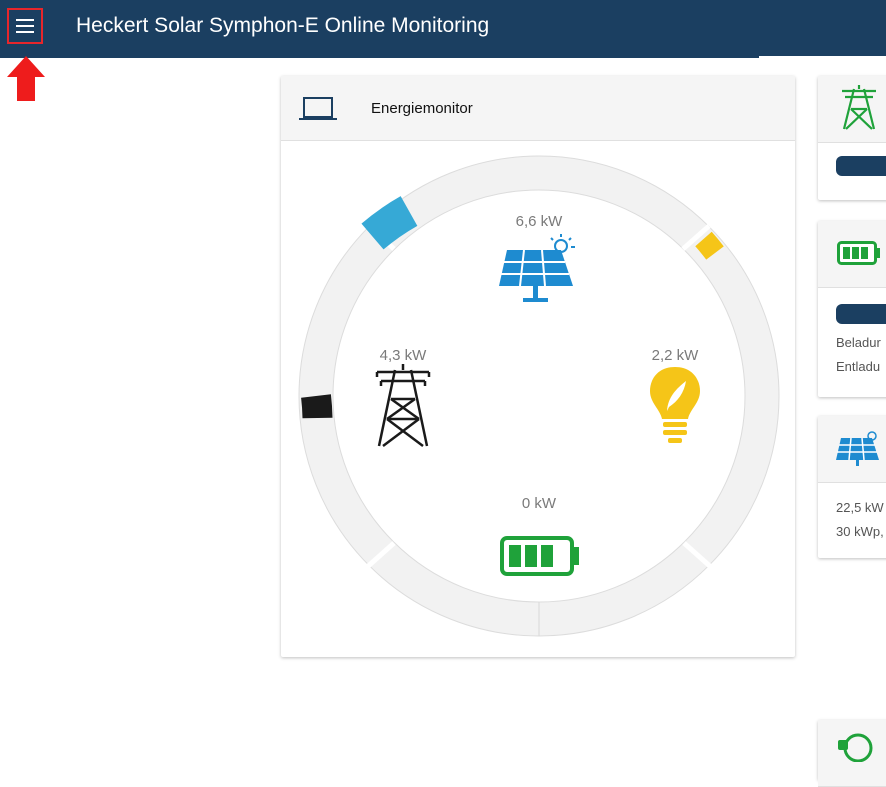  Describe the element at coordinates (859, 107) in the screenshot. I see `power-grid-tower-icon-green` at that location.